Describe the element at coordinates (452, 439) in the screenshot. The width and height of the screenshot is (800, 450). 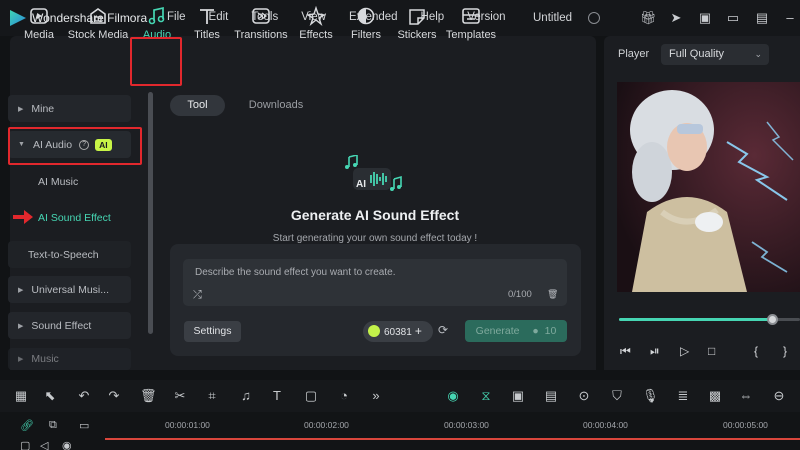
I see `playhead-line` at that location.